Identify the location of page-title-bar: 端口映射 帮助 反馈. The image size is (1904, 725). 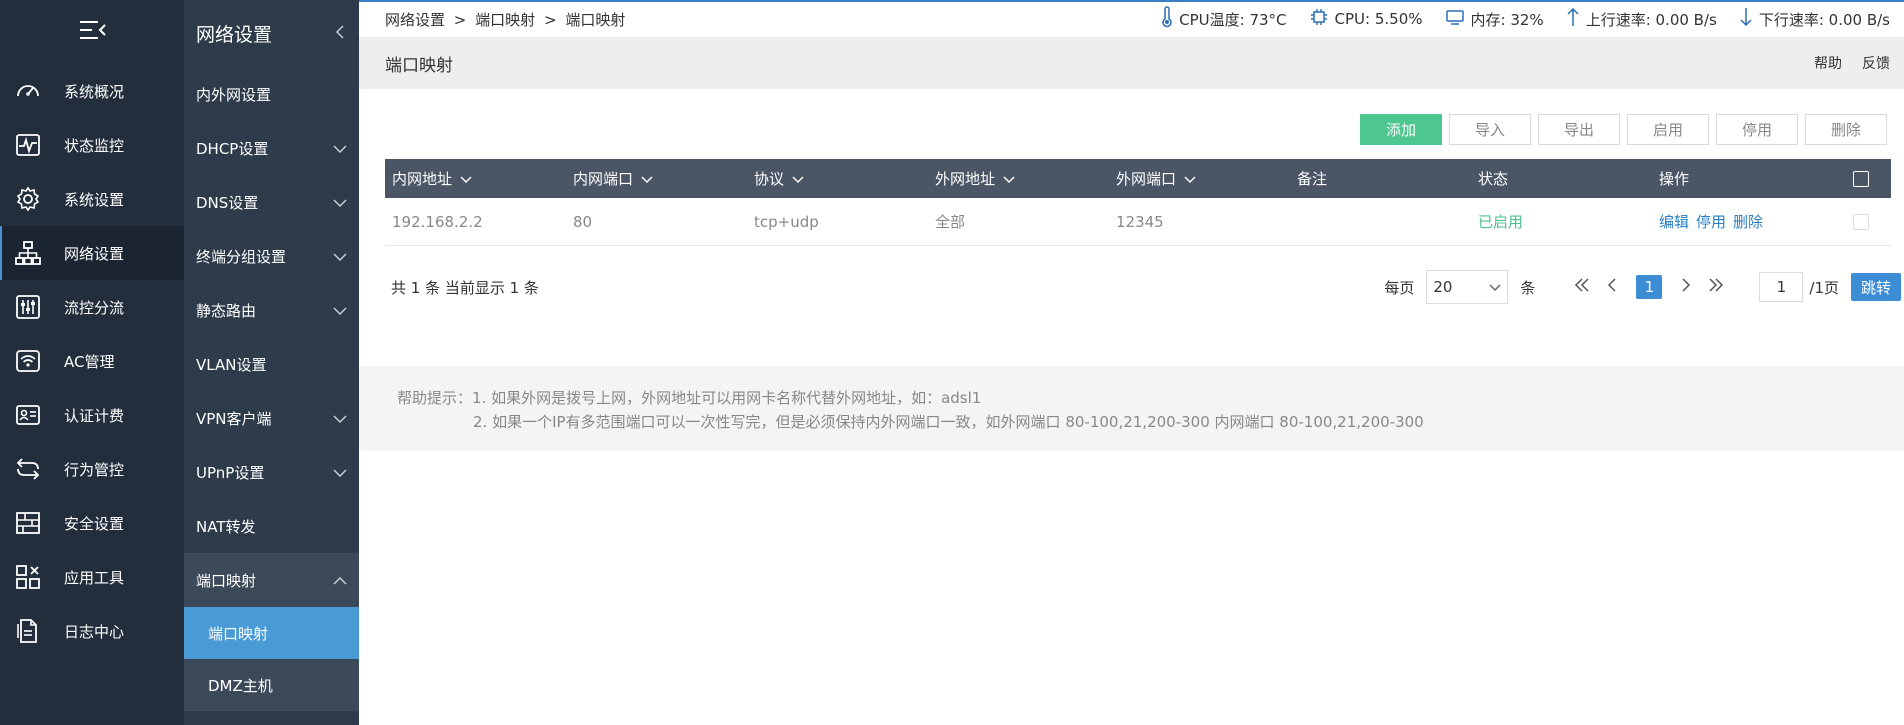
(1131, 63).